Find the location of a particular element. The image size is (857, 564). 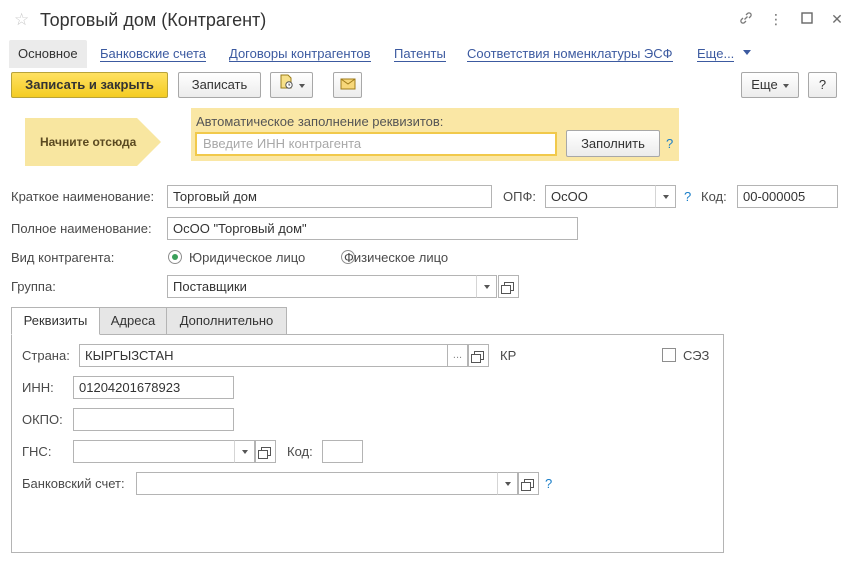

bank-account-label: Банковский счет: is located at coordinates (73, 483).